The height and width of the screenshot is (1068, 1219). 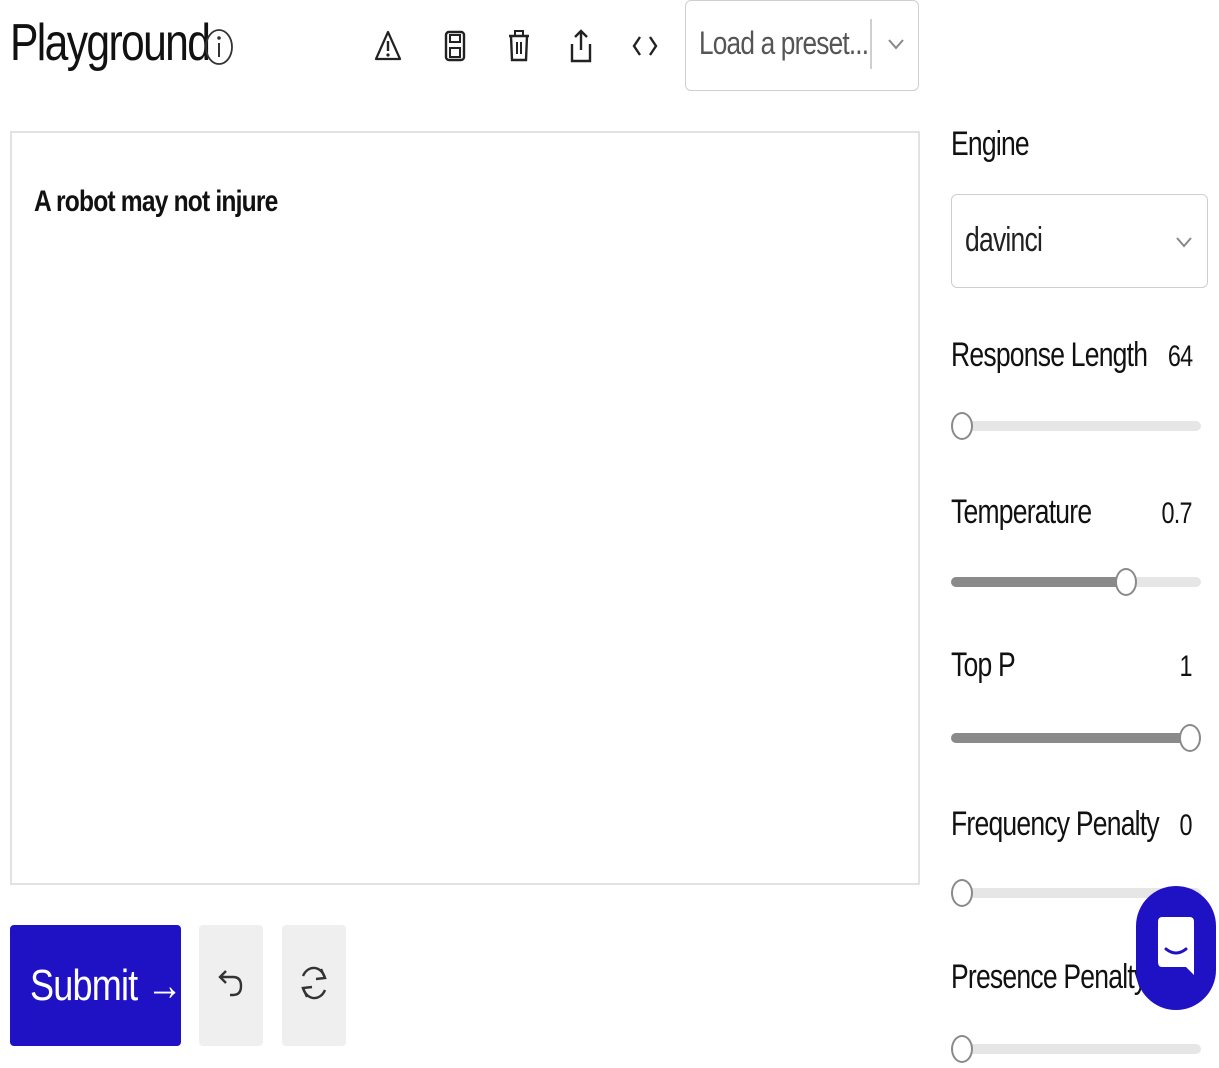 I want to click on share-icon, so click(x=581, y=46).